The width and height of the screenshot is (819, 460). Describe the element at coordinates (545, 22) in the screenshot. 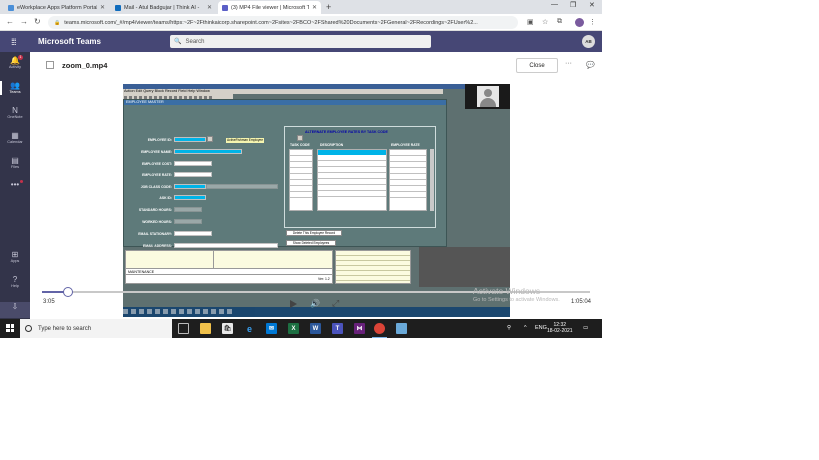

I see `bookmark-star-icon: ☆` at that location.